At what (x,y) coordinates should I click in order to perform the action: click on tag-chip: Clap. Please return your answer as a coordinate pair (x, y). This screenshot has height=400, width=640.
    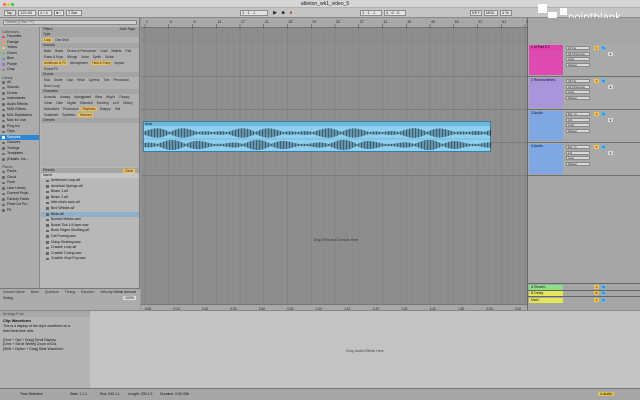
    Looking at the image, I should click on (70, 80).